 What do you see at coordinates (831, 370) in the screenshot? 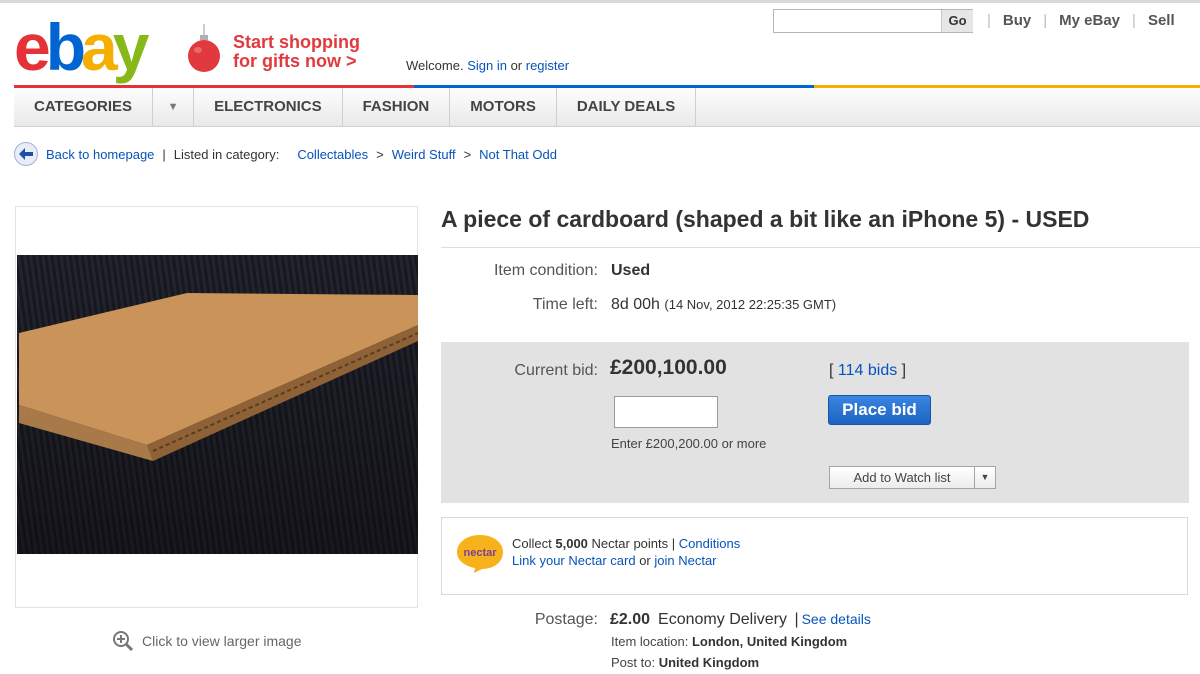
I see `bracket: [` at bounding box center [831, 370].